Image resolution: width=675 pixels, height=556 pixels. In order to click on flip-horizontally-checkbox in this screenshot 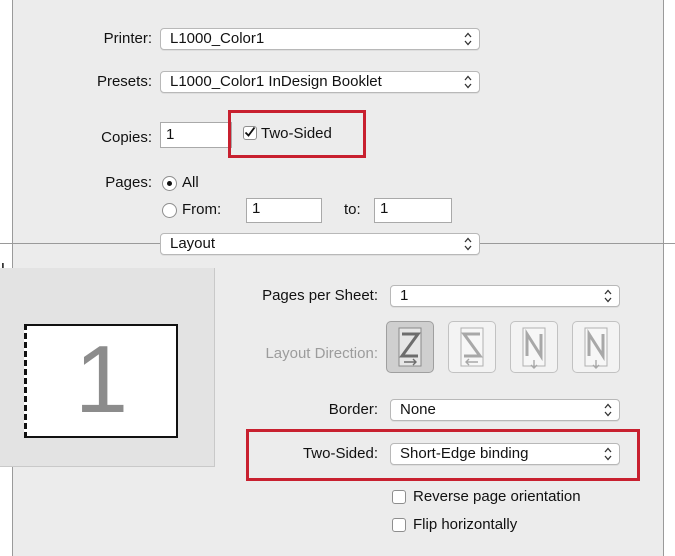, I will do `click(399, 525)`.